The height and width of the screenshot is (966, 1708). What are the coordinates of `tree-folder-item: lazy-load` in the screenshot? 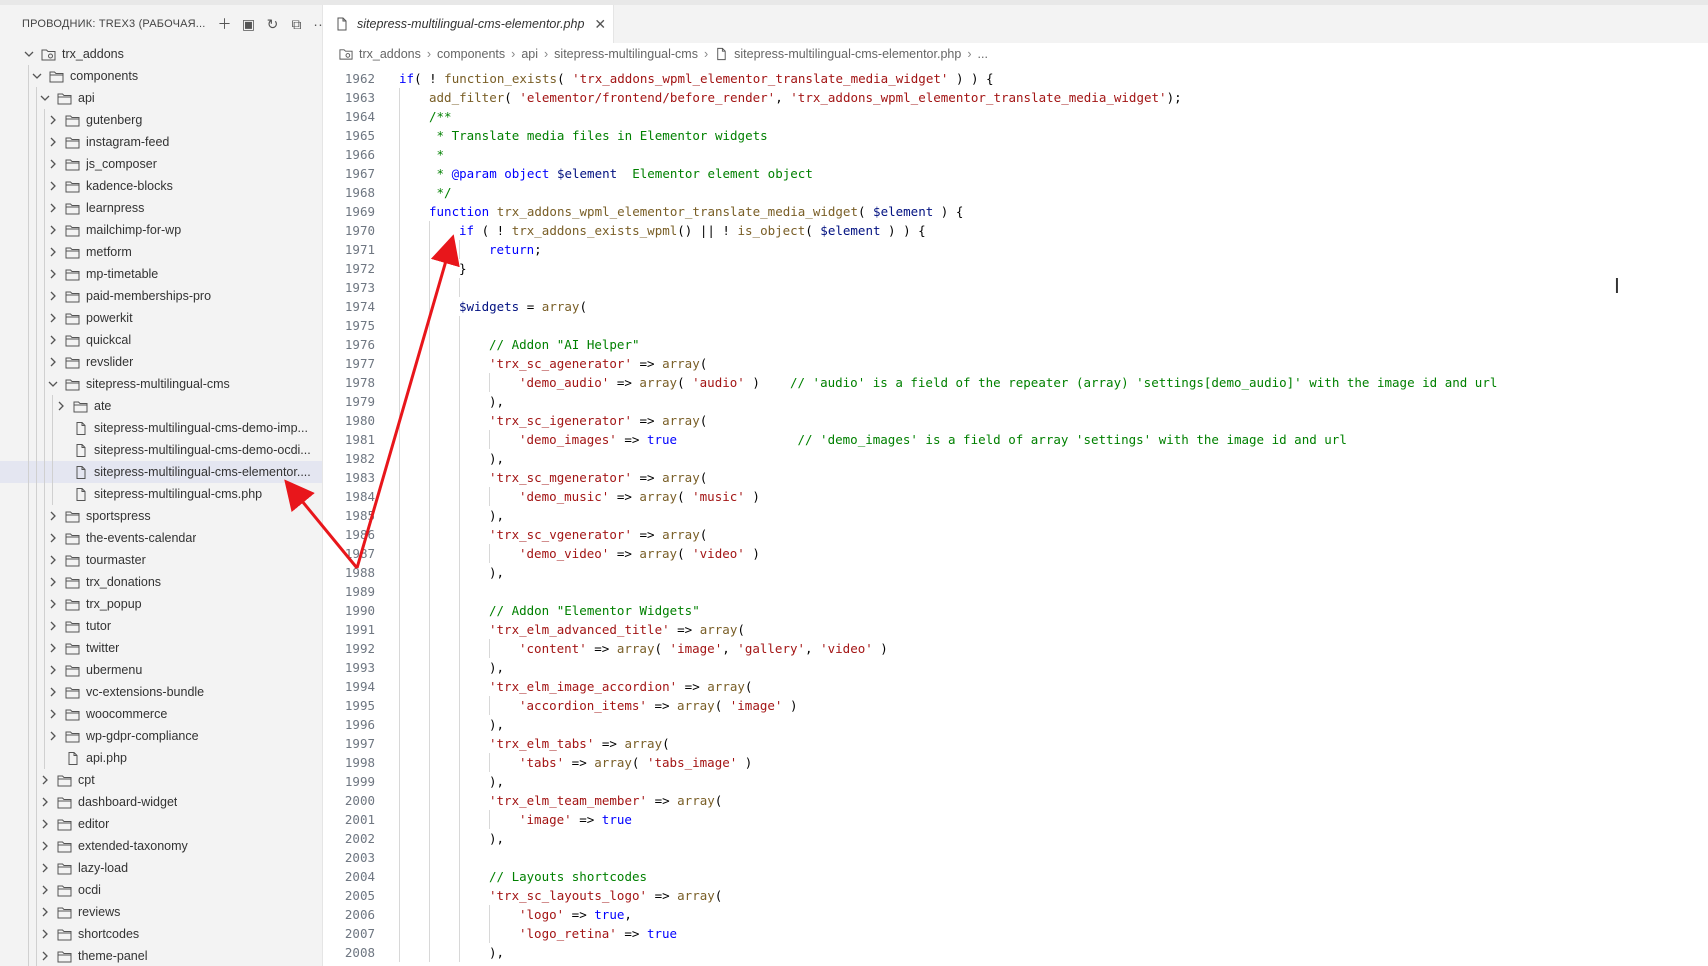 It's located at (161, 868).